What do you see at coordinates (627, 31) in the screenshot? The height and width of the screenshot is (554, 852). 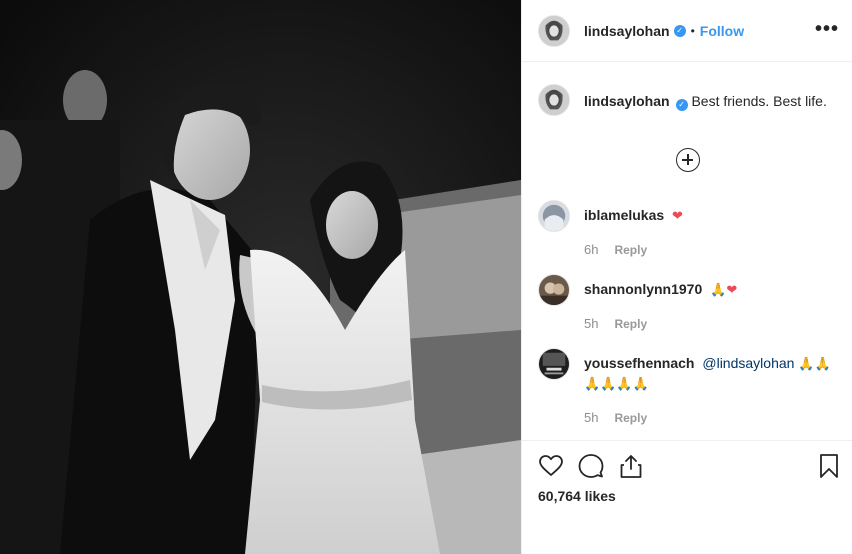 I see `author-username: lindsaylohan` at bounding box center [627, 31].